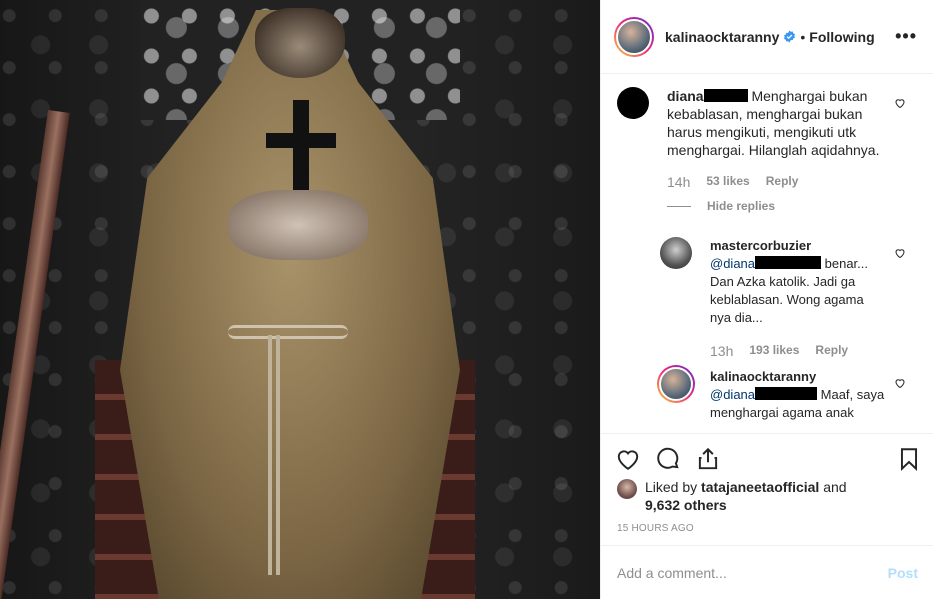 This screenshot has height=599, width=933. Describe the element at coordinates (288, 332) in the screenshot. I see `rope-belt` at that location.